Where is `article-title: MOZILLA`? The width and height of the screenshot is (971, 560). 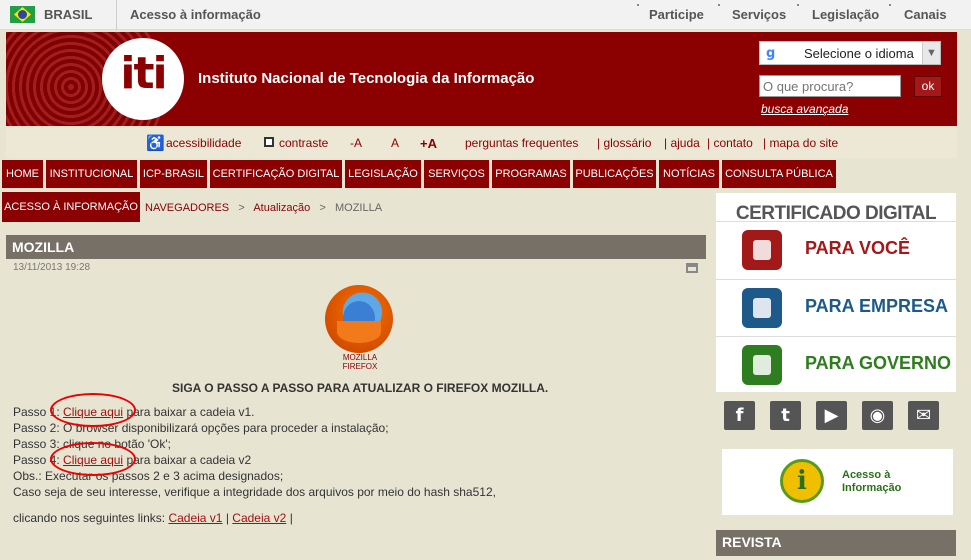 article-title: MOZILLA is located at coordinates (356, 247).